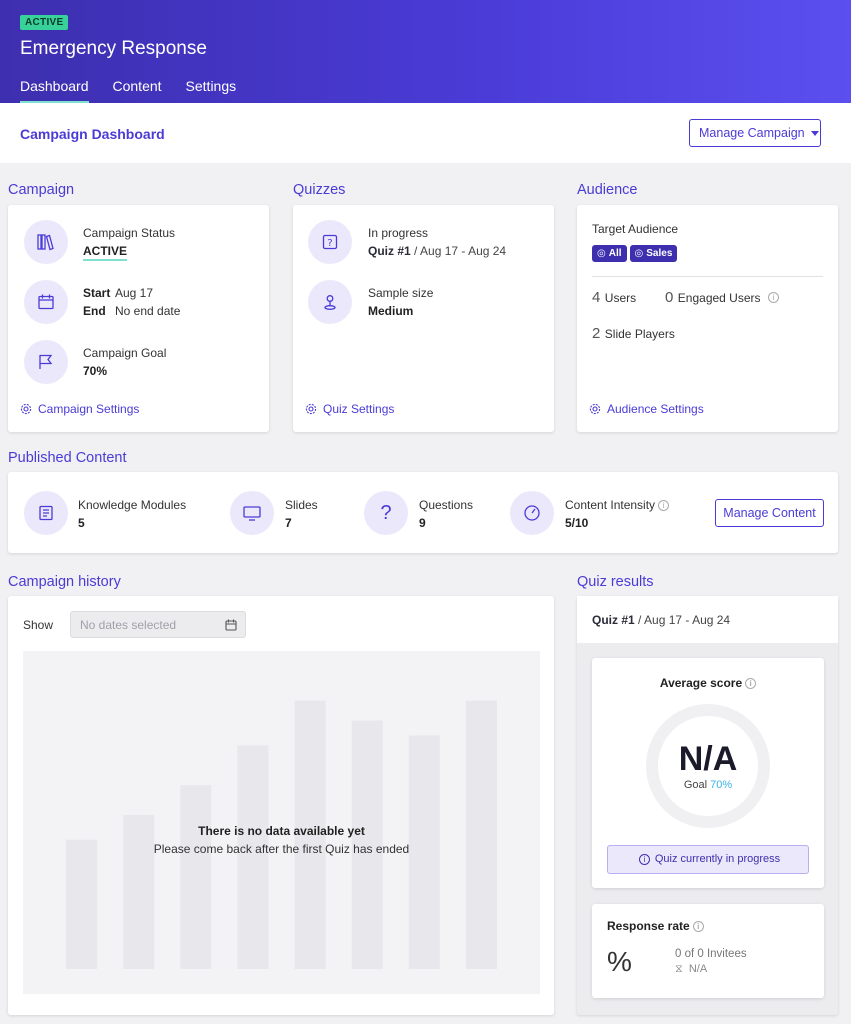 The image size is (851, 1024). What do you see at coordinates (386, 513) in the screenshot?
I see `question-icon: ?` at bounding box center [386, 513].